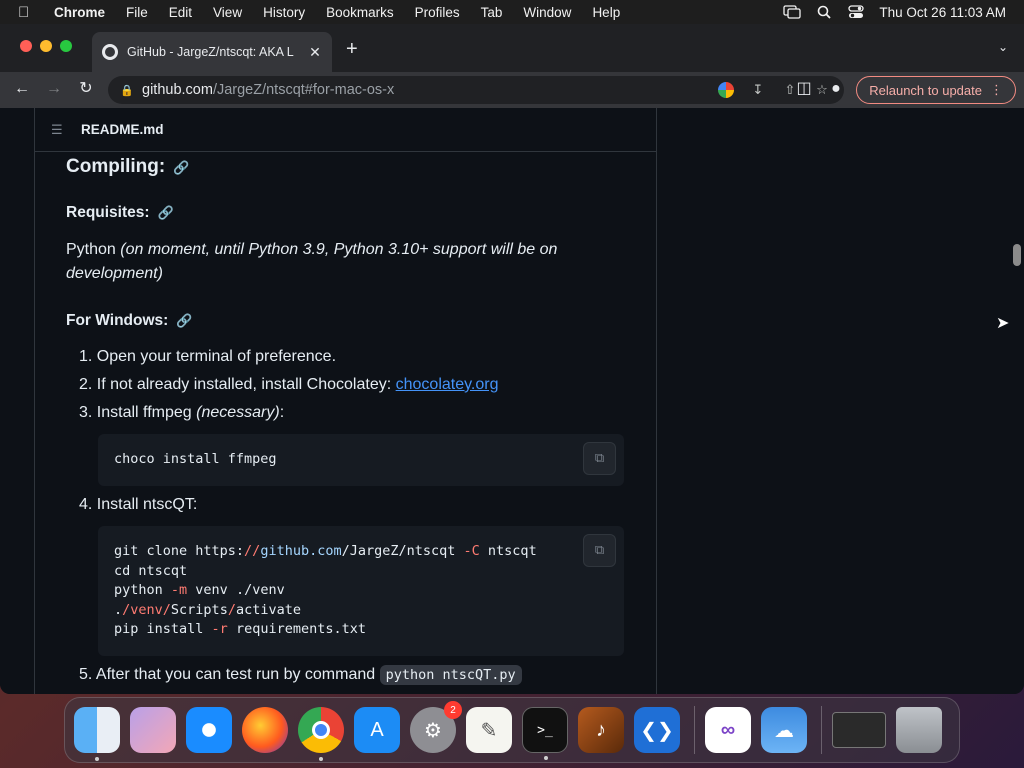 The width and height of the screenshot is (1024, 768). I want to click on back-arrow-icon: ←, so click(22, 89).